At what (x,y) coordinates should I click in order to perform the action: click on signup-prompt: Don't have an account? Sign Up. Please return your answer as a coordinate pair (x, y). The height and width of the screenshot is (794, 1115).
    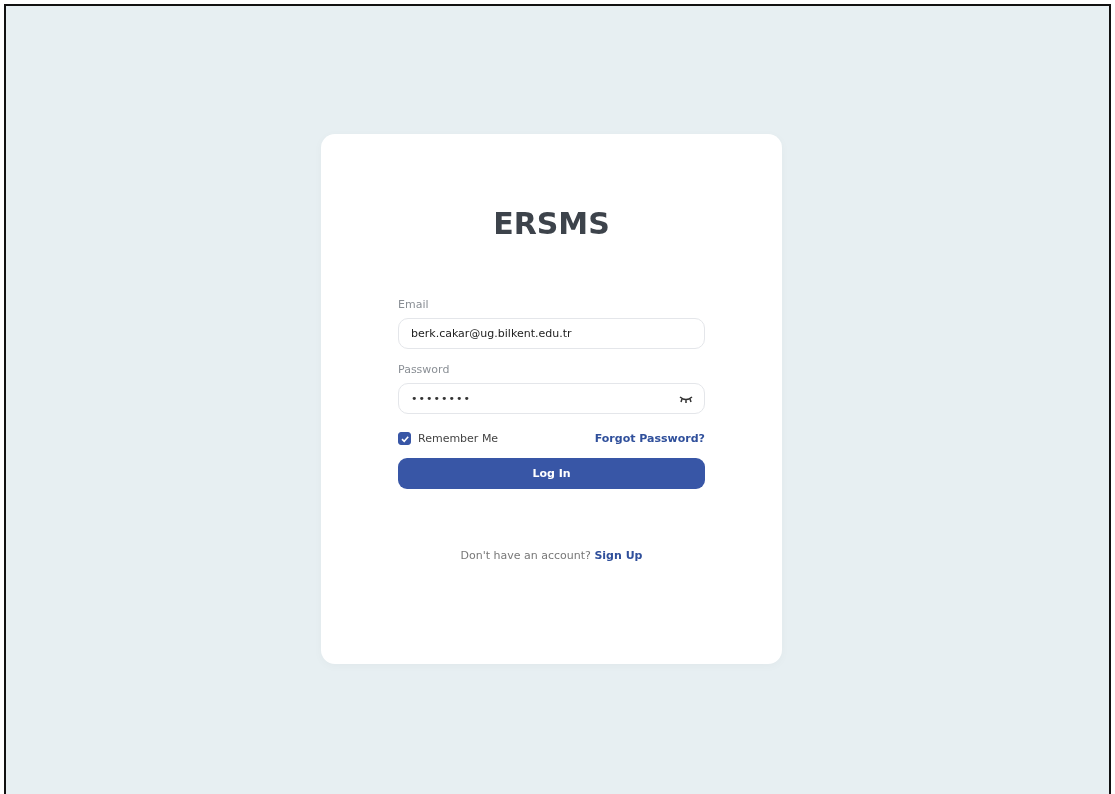
    Looking at the image, I should click on (551, 555).